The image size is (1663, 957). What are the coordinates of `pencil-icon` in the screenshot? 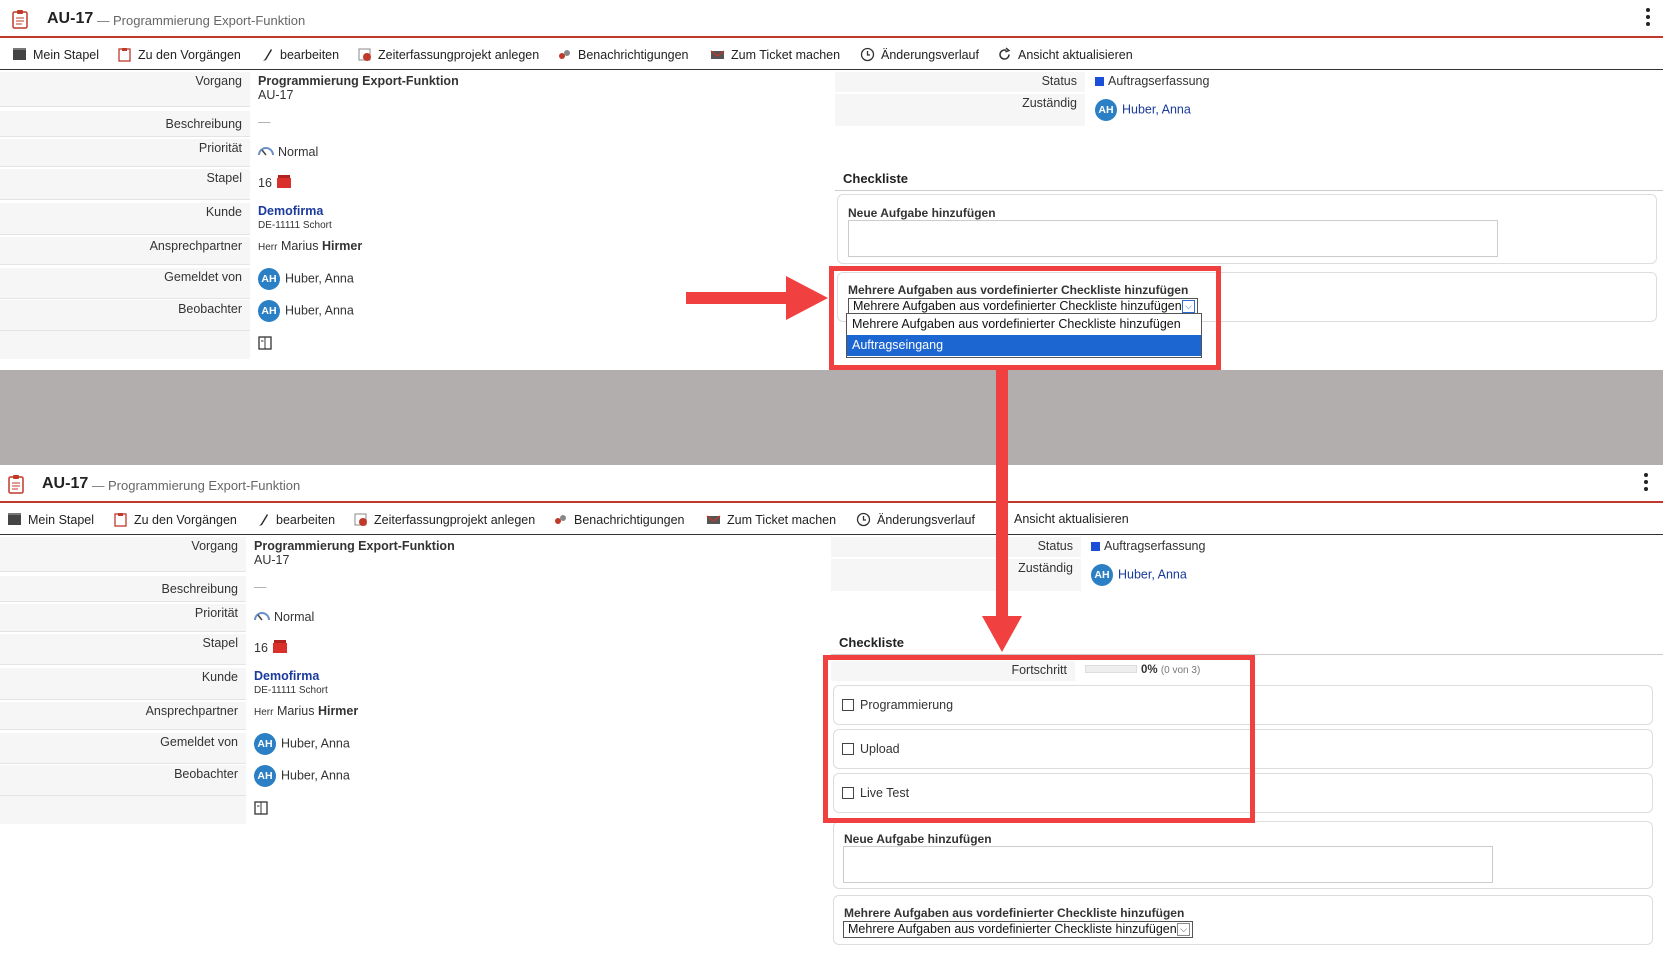 It's located at (267, 55).